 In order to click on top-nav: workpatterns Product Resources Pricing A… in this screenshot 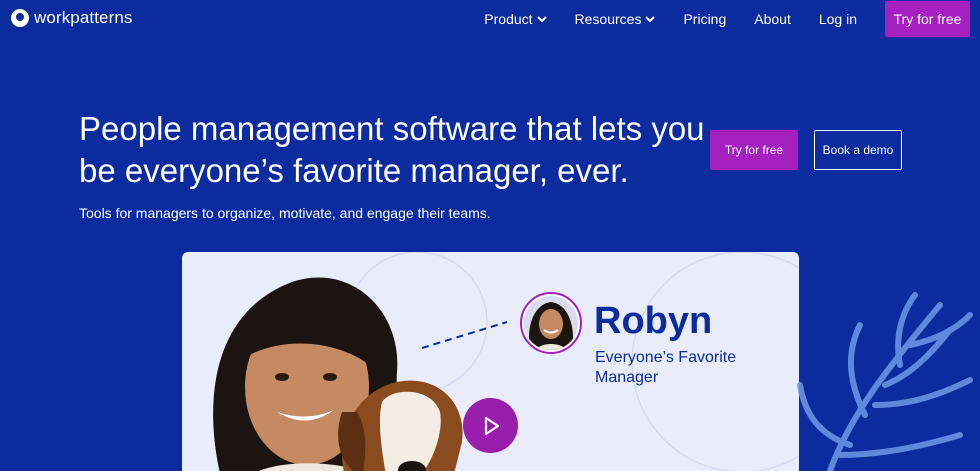, I will do `click(490, 19)`.